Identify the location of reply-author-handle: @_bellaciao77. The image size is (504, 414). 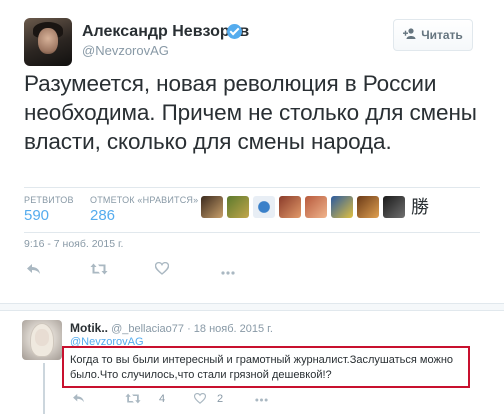
(147, 329).